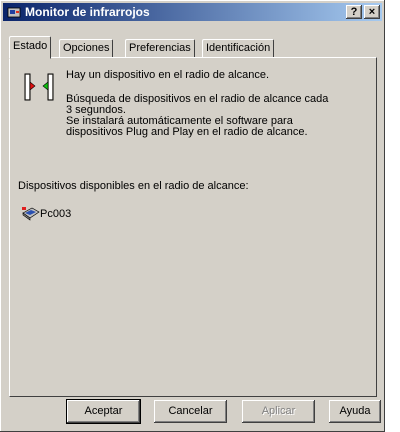  What do you see at coordinates (14, 12) in the screenshot?
I see `infrared-app-icon` at bounding box center [14, 12].